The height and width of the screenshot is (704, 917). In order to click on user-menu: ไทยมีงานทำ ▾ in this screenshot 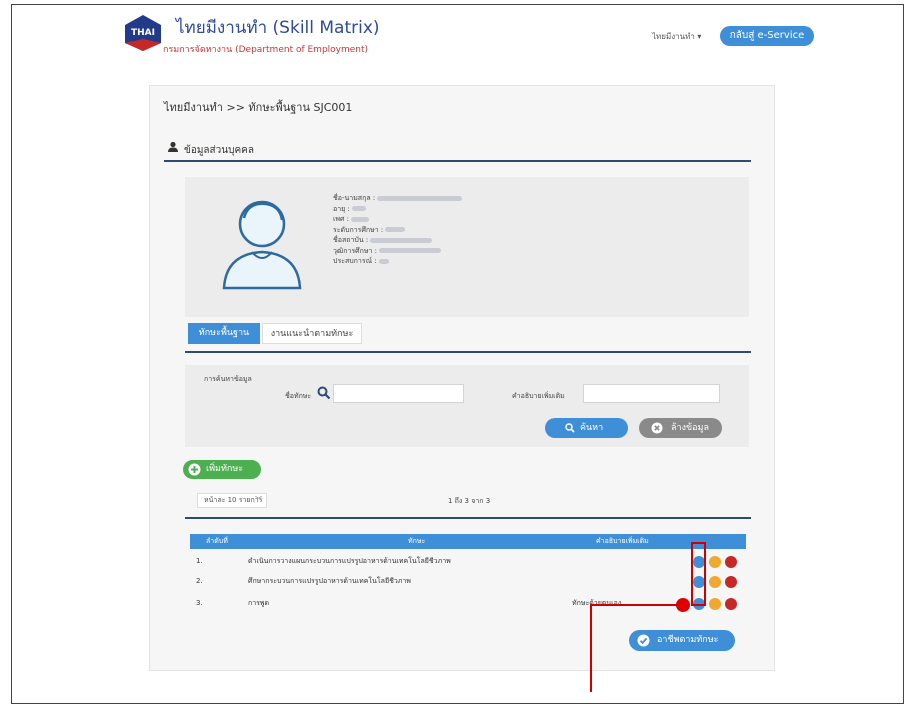, I will do `click(676, 36)`.